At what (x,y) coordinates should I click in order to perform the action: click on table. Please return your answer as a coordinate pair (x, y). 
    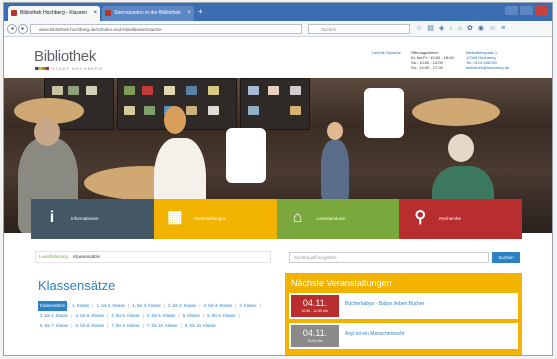
    Looking at the image, I should click on (456, 112).